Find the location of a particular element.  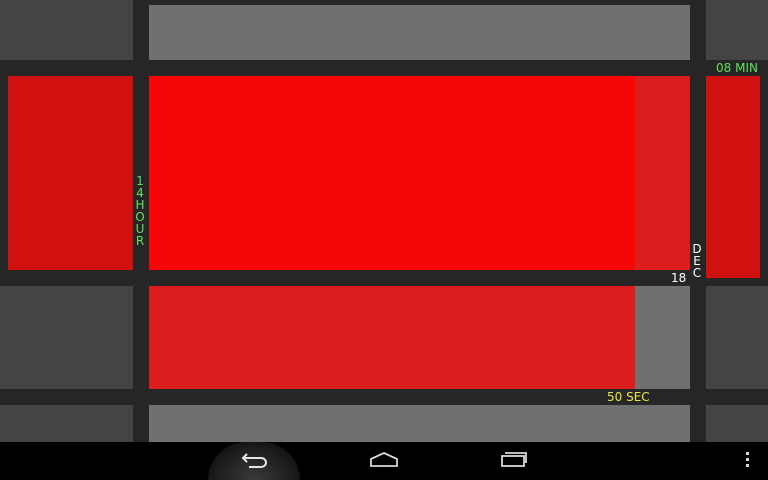

top-left-tile is located at coordinates (66, 30).